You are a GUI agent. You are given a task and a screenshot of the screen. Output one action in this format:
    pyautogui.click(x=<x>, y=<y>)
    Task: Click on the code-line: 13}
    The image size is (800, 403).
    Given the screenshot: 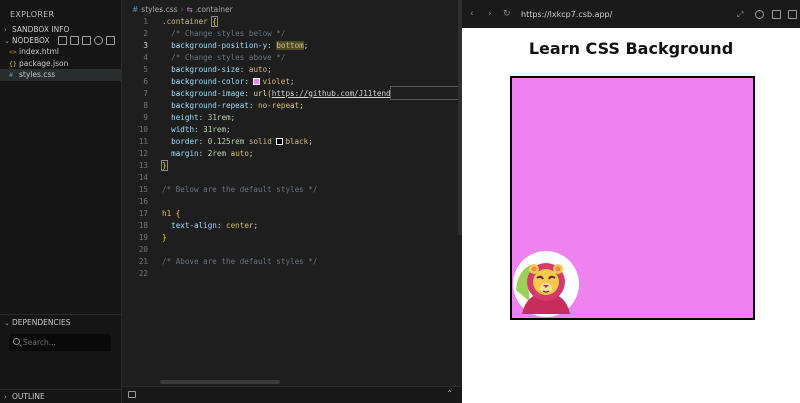 What is the action you would take?
    pyautogui.click(x=292, y=166)
    